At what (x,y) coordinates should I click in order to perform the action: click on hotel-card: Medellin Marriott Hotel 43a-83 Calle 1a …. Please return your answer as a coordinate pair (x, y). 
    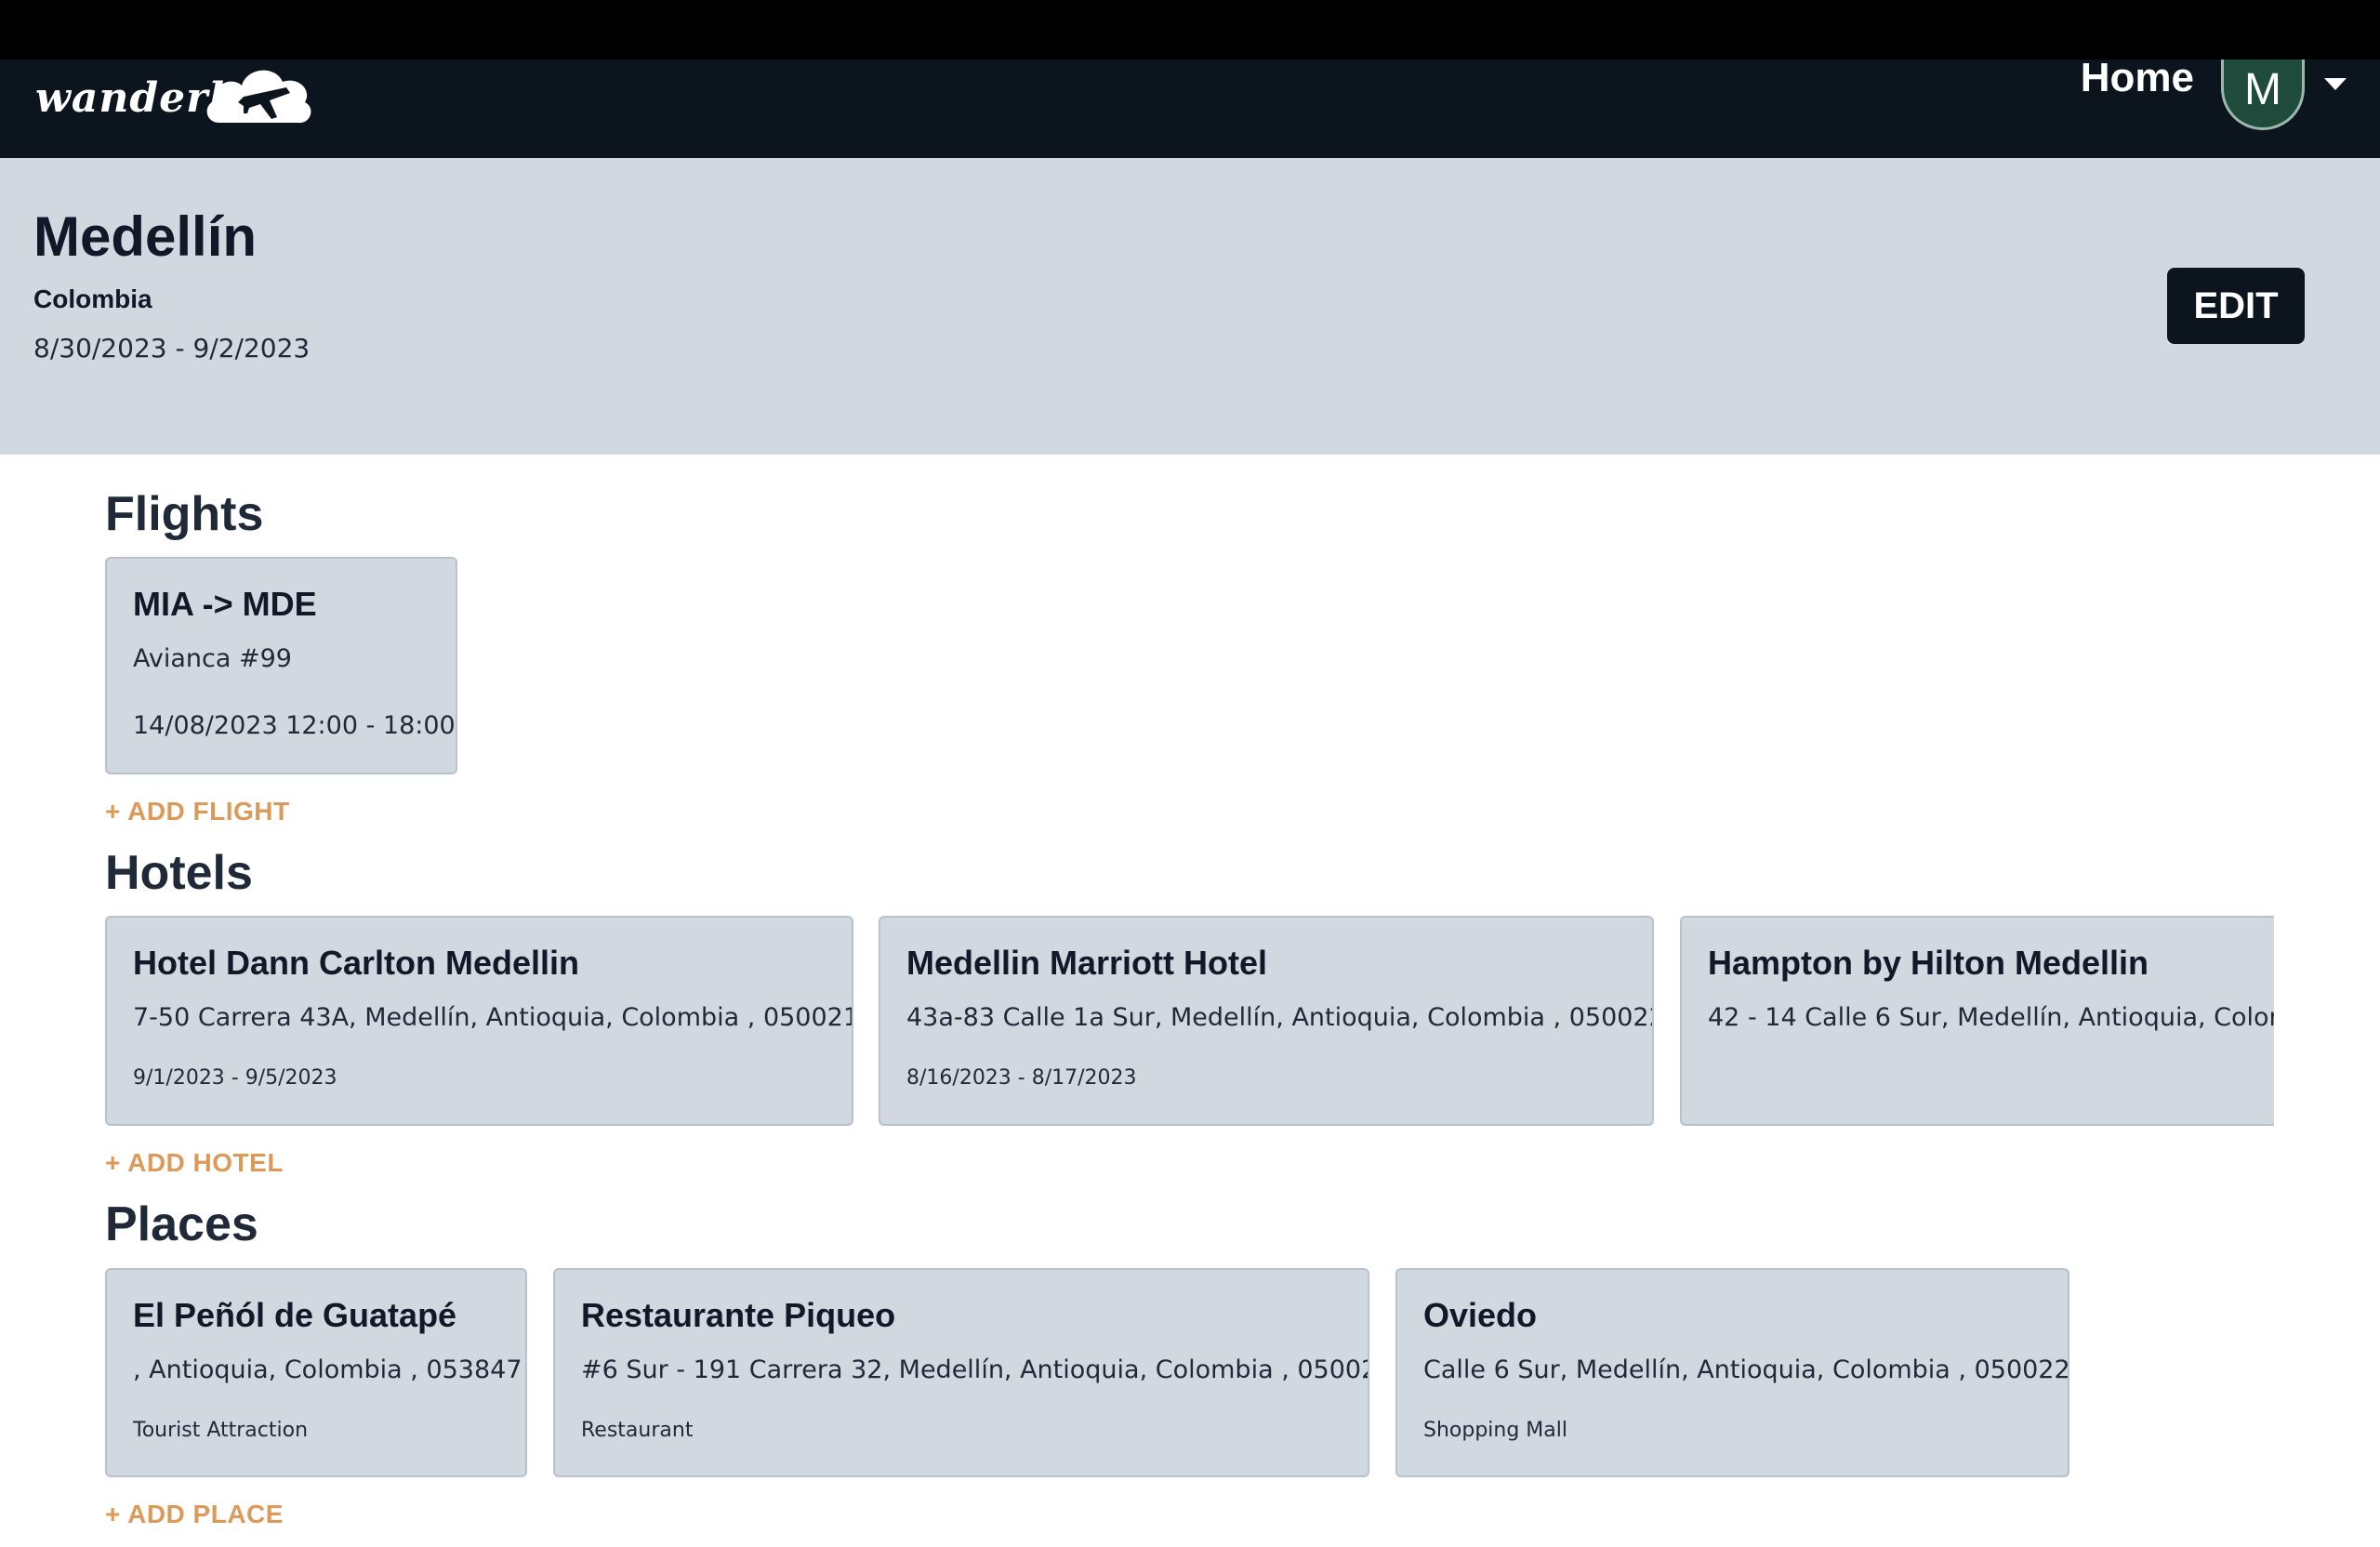
    Looking at the image, I should click on (1266, 1021).